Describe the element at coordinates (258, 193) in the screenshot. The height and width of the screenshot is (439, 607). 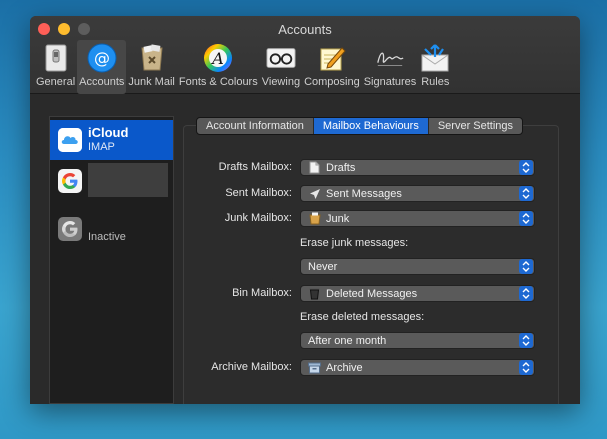
I see `sent-mailbox-label: Sent Mailbox:` at that location.